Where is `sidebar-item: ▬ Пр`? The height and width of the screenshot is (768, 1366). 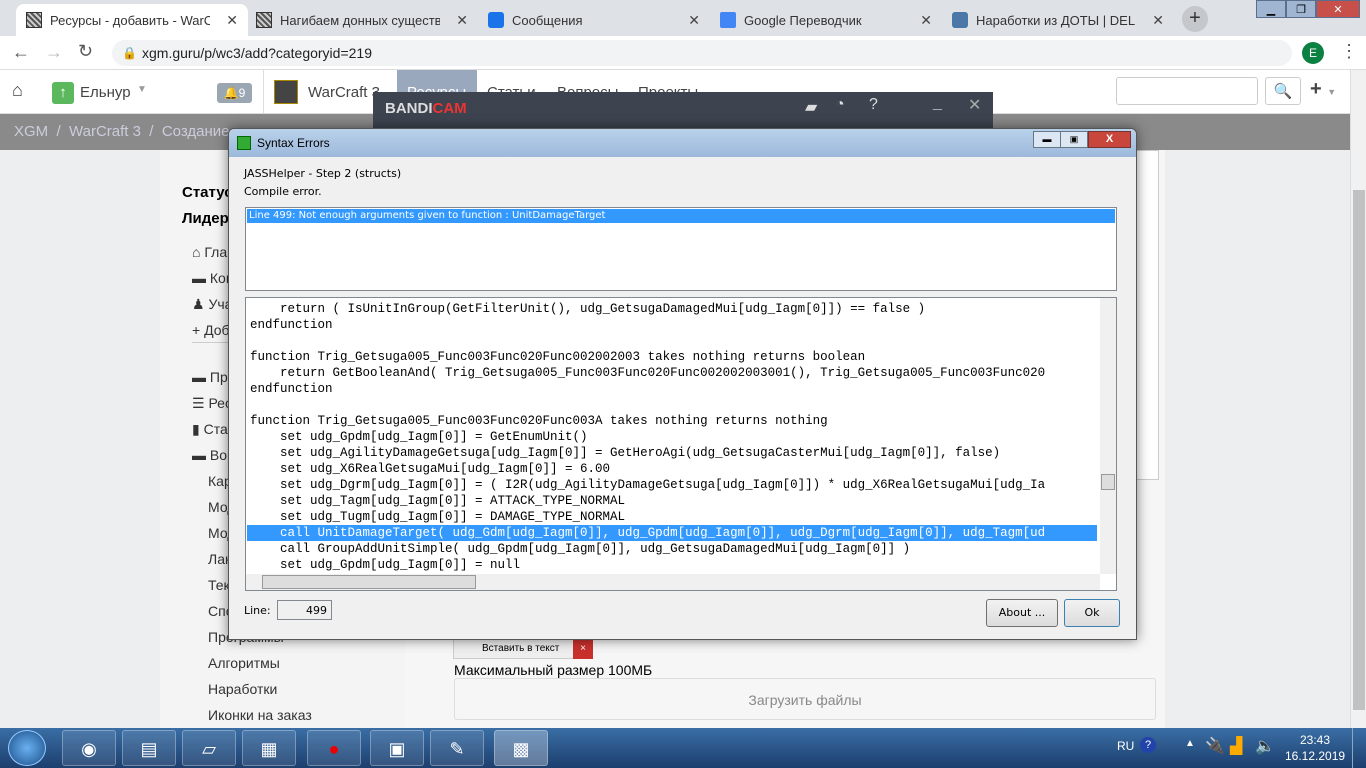 sidebar-item: ▬ Пр is located at coordinates (210, 377).